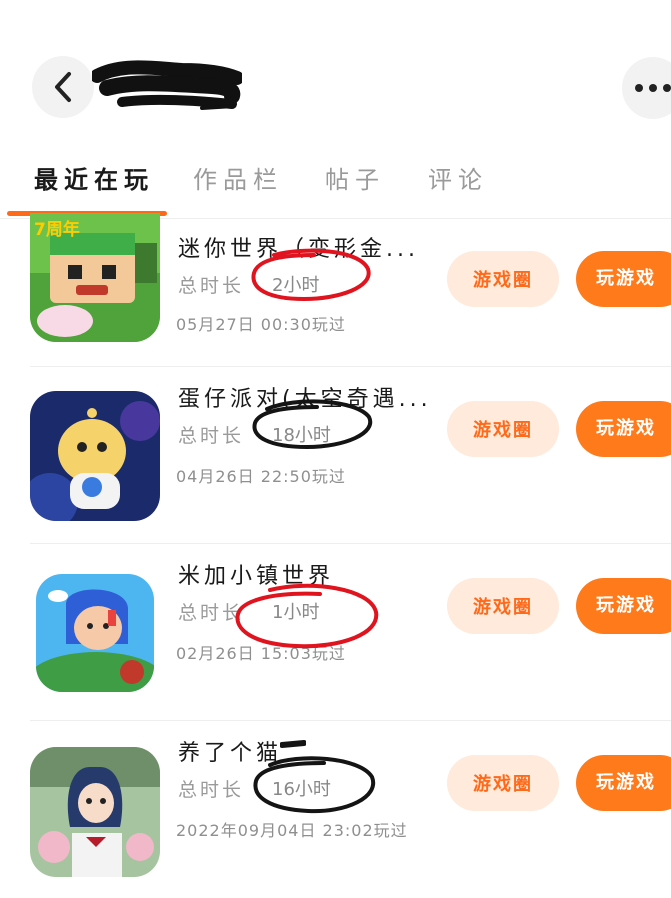 The height and width of the screenshot is (898, 671). I want to click on profile-tabs: 最近在玩 作品栏 帖子 评论, so click(335, 184).